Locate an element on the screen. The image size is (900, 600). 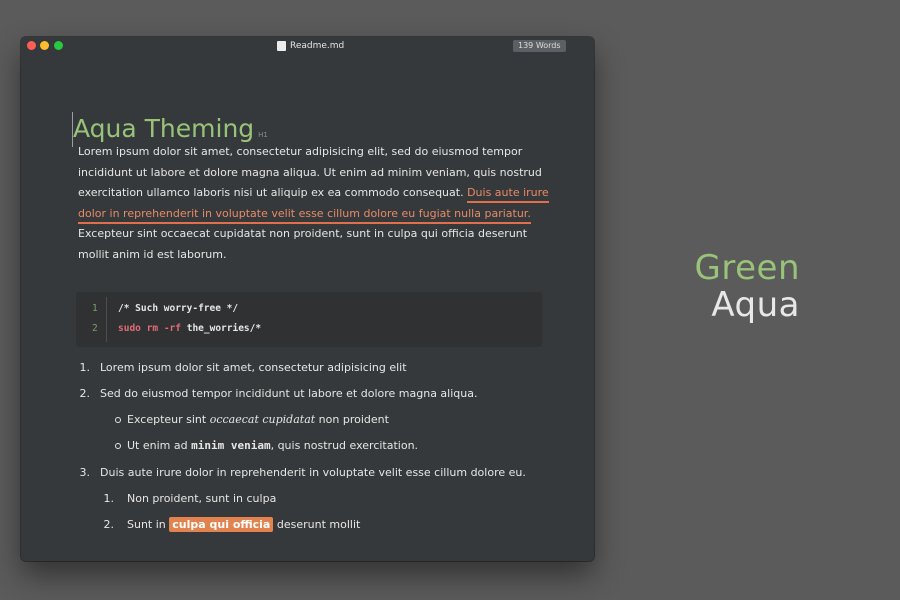
heading-level-tag: H1 is located at coordinates (263, 135).